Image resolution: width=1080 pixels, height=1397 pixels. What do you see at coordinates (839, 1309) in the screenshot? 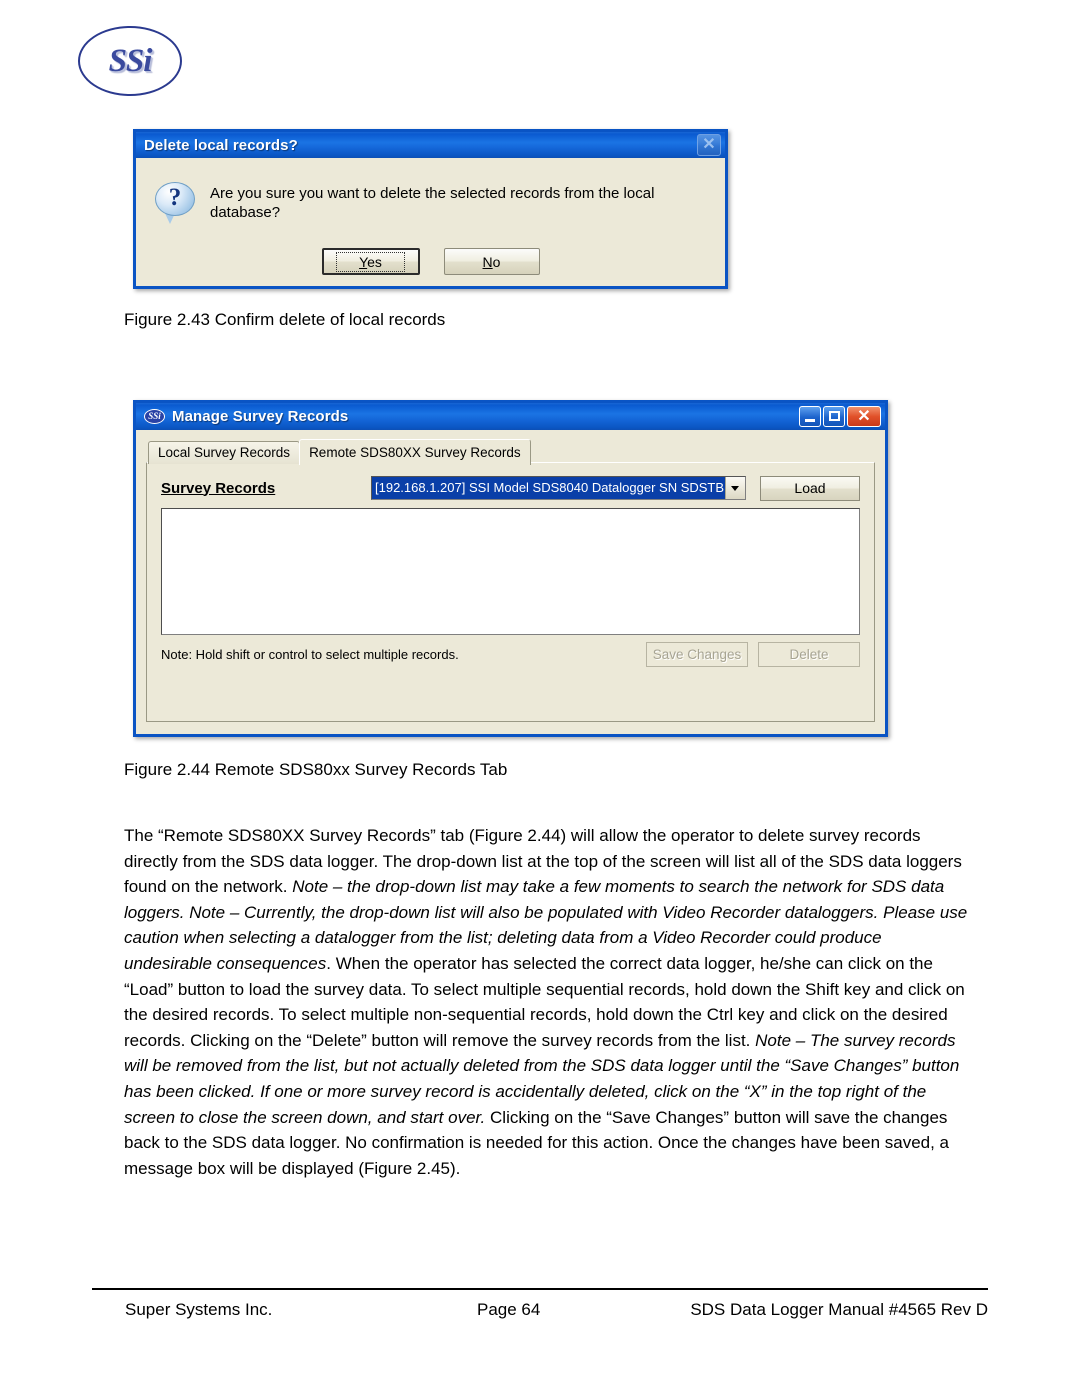
I see `footer-manual-reference: SDS Data Logger Manual #4565 Rev D` at bounding box center [839, 1309].